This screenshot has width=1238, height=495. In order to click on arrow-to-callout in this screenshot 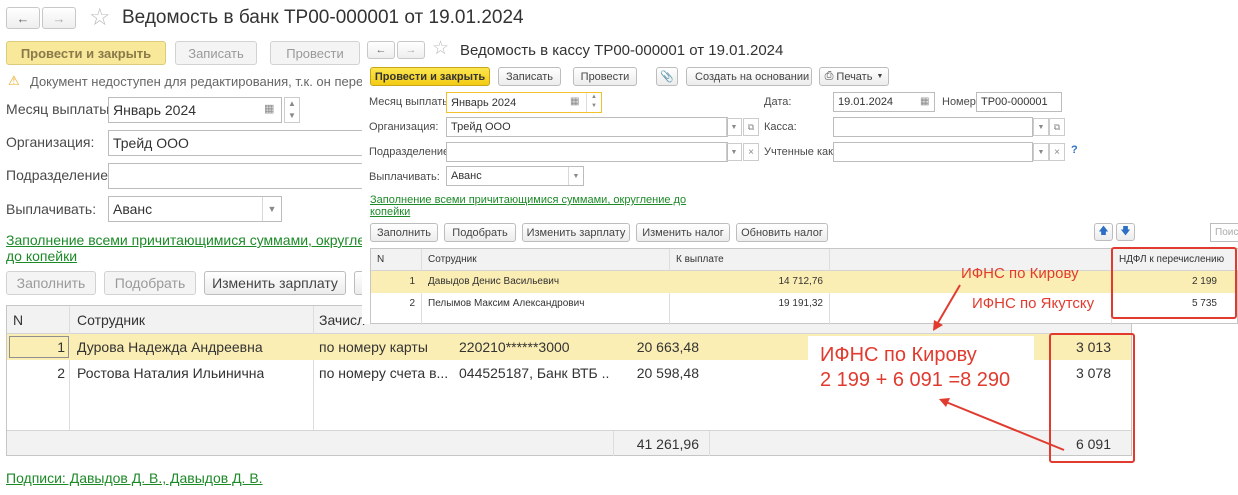, I will do `click(948, 305)`.